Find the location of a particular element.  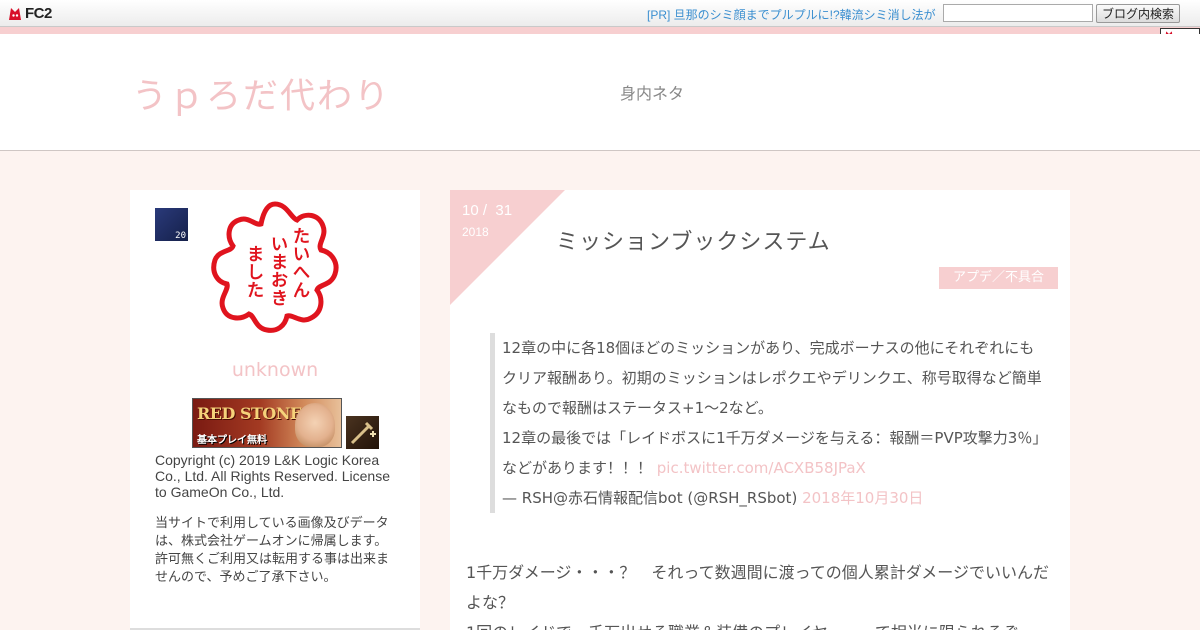

fc2-logo-text: FC2 is located at coordinates (38, 13).